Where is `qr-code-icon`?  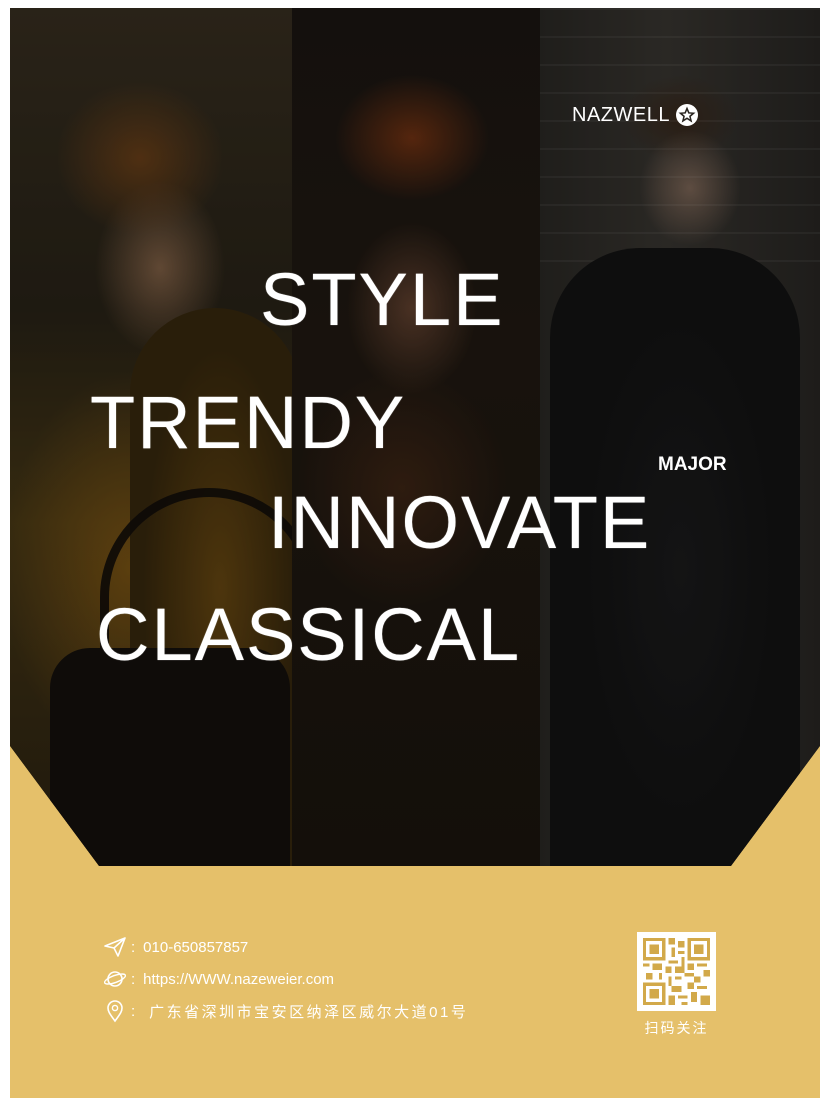
qr-code-icon is located at coordinates (676, 971).